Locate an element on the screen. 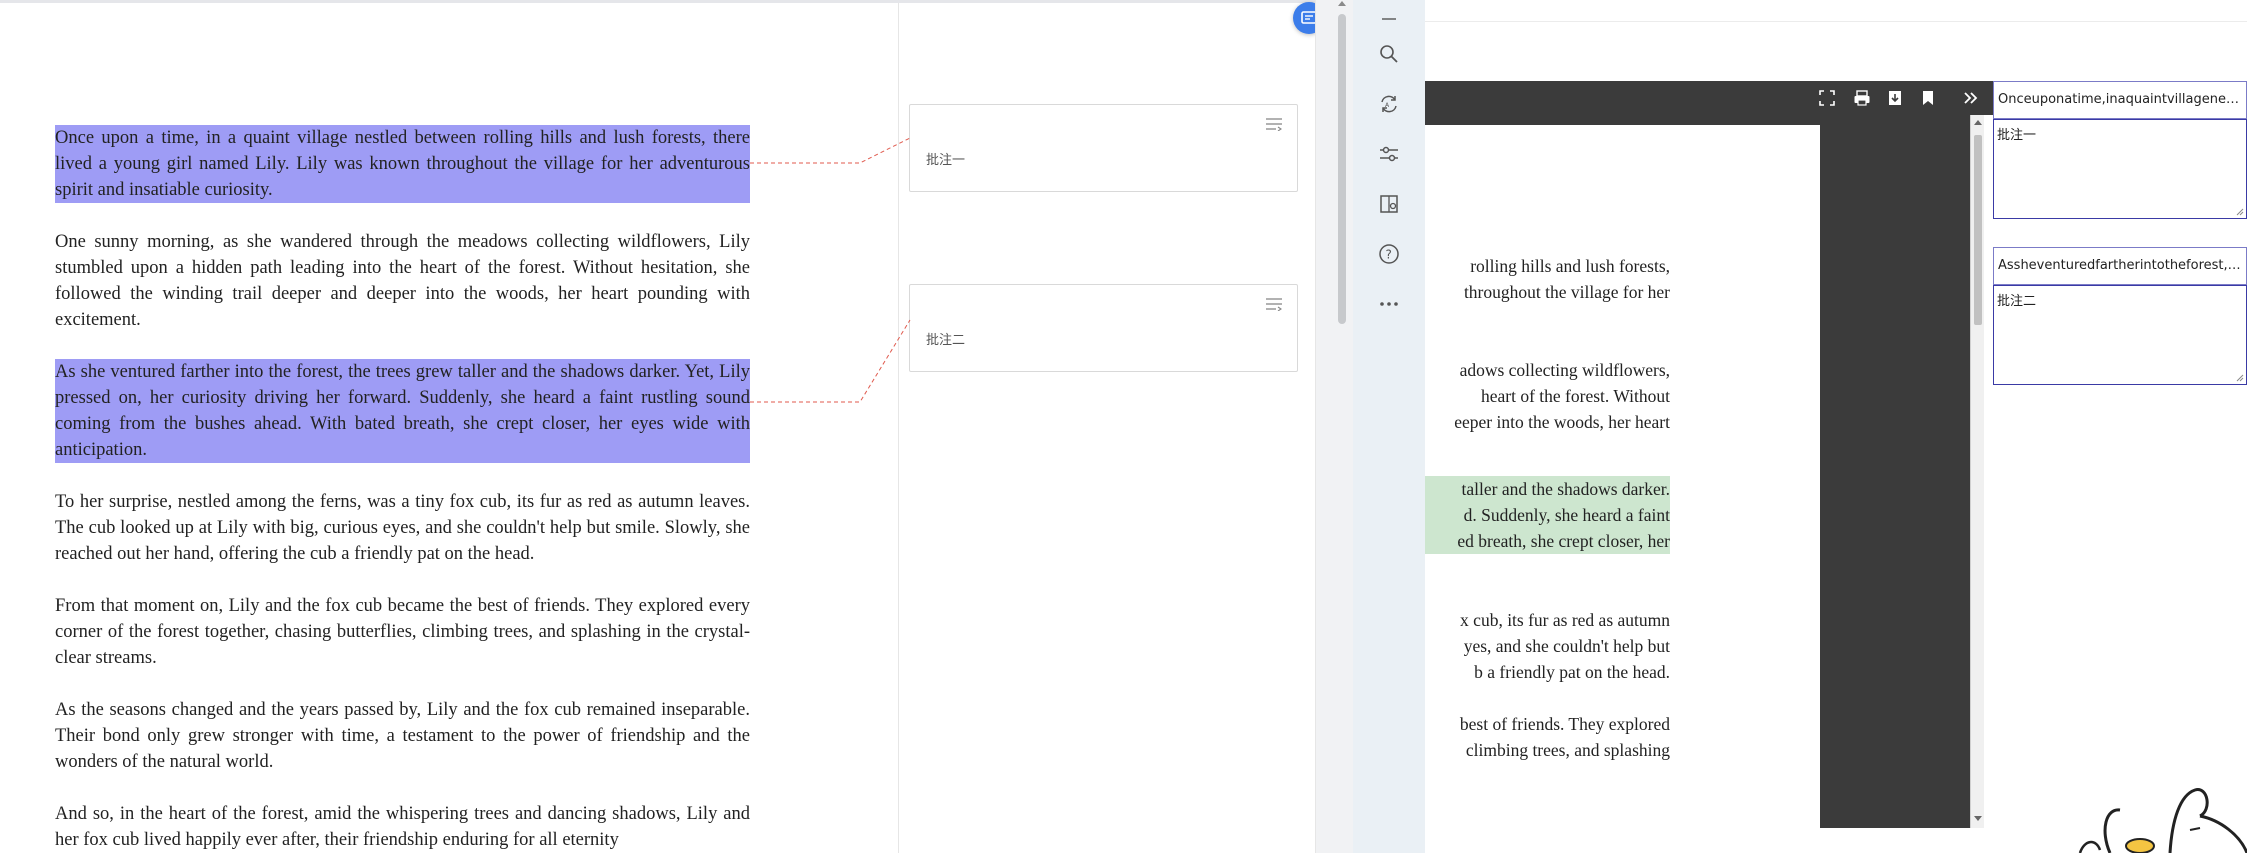 This screenshot has width=2247, height=853. pdf-text-line-highlighted: taller and the shadows darker. is located at coordinates (1547, 489).